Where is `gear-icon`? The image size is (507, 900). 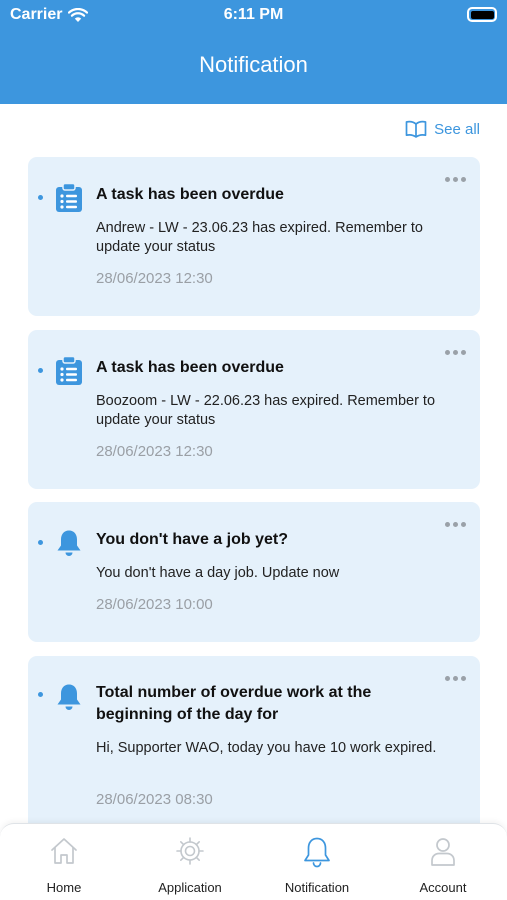
gear-icon is located at coordinates (190, 851).